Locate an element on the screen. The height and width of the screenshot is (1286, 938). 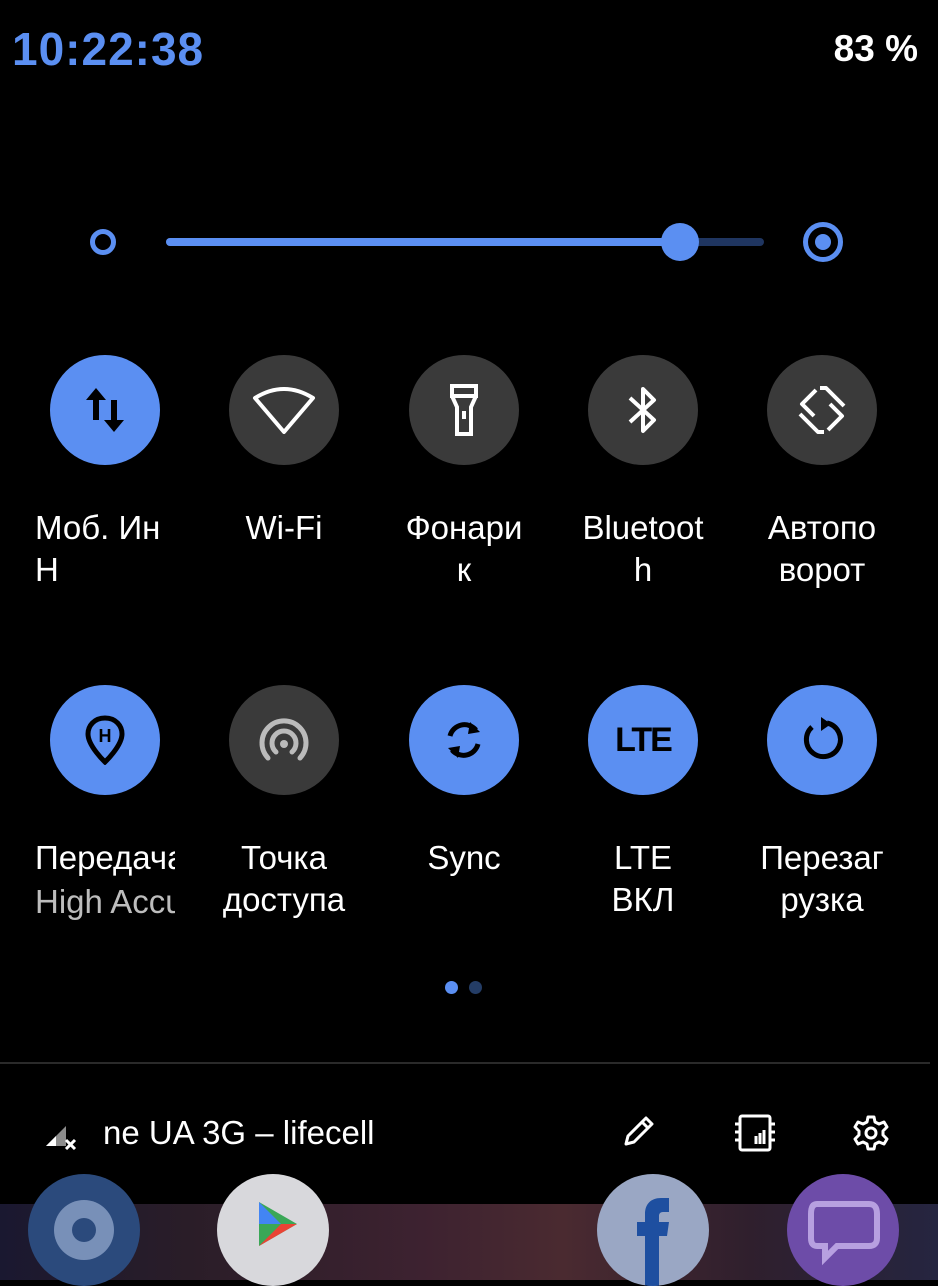
sync-icon is located at coordinates (464, 740).